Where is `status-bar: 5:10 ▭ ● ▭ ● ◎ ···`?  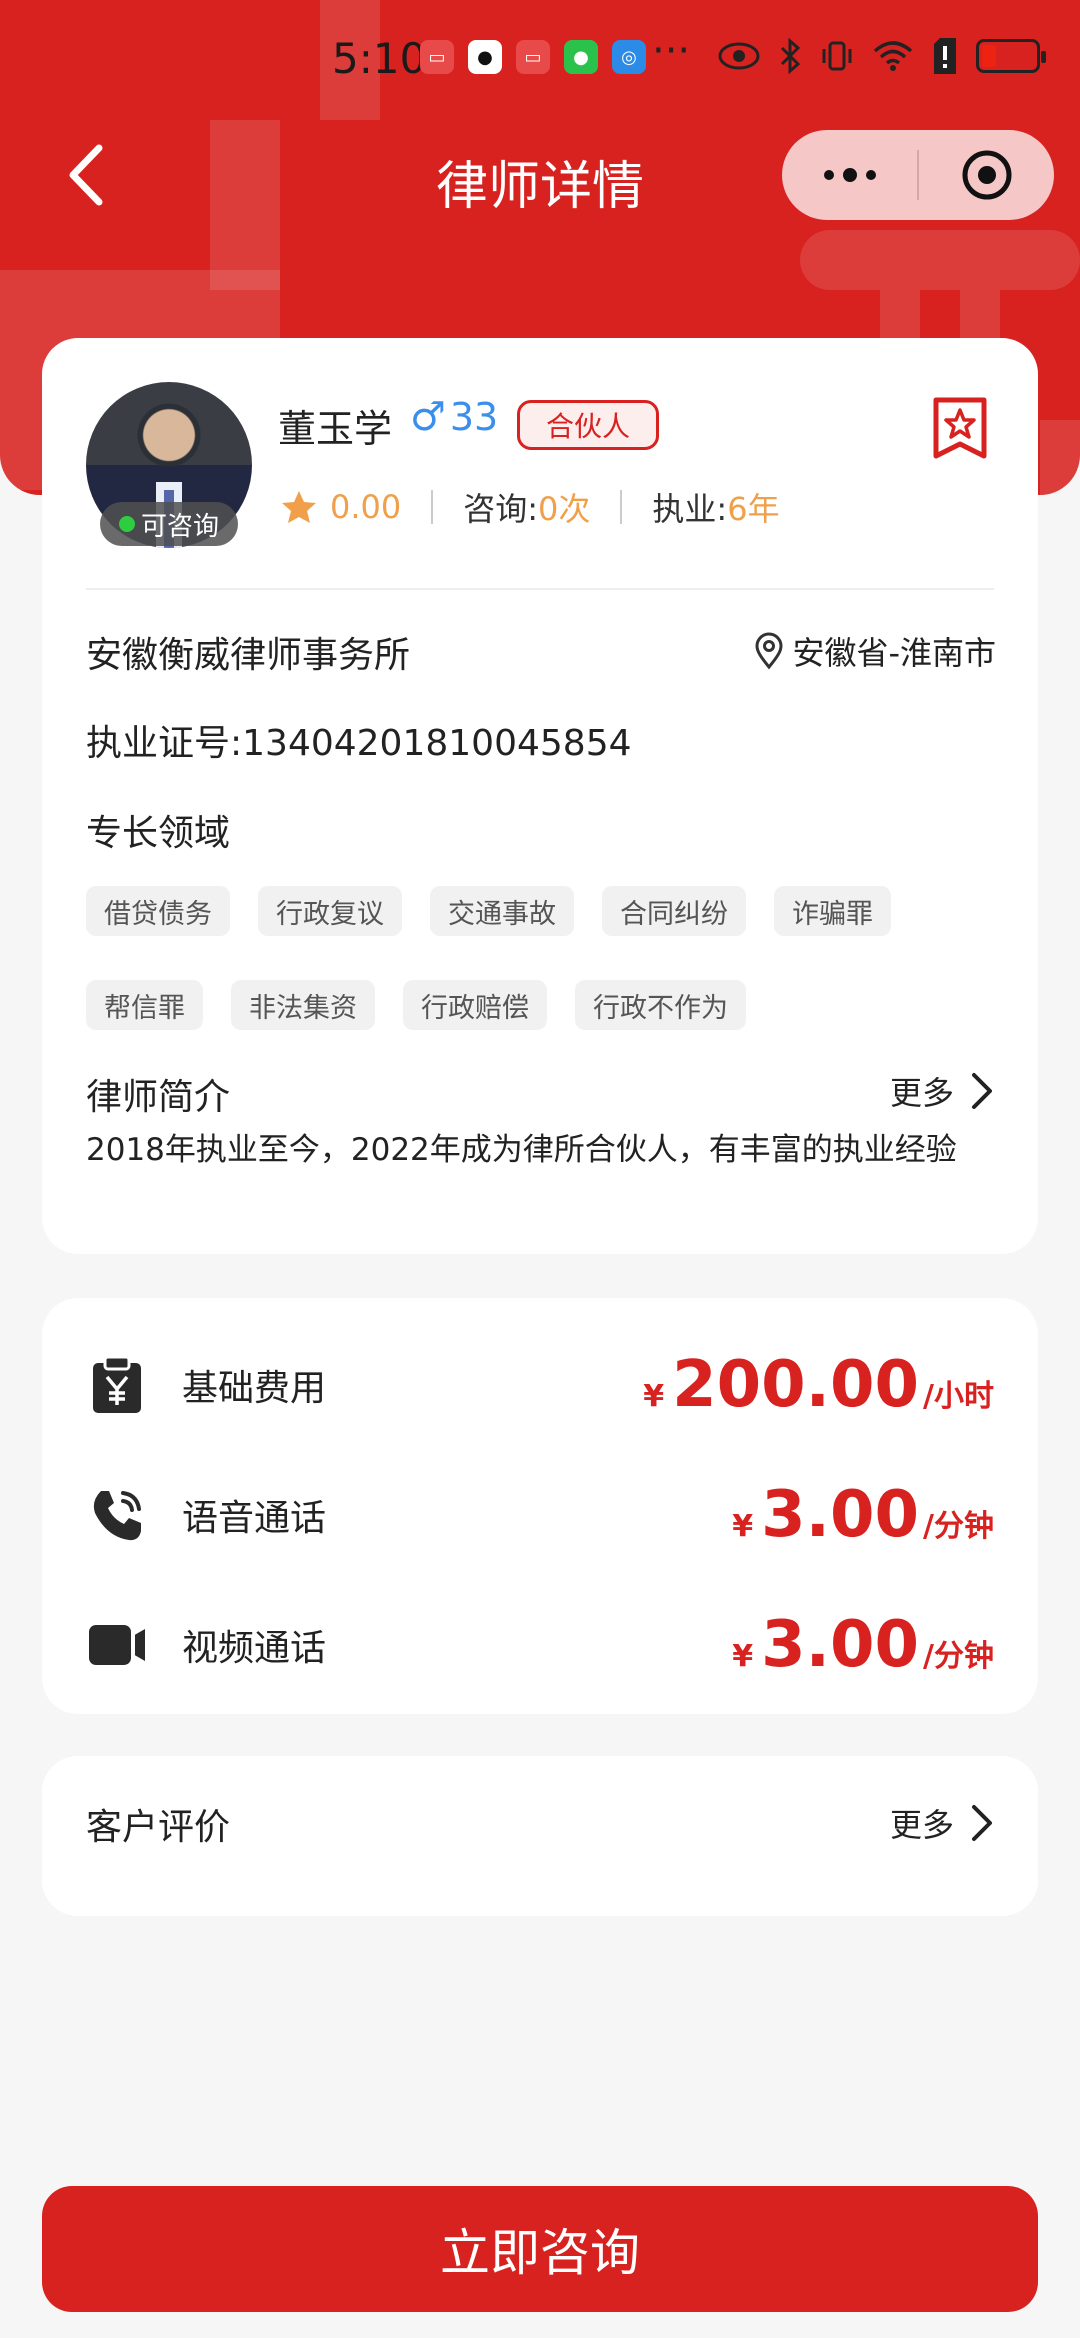
status-bar: 5:10 ▭ ● ▭ ● ◎ ··· is located at coordinates (540, 60).